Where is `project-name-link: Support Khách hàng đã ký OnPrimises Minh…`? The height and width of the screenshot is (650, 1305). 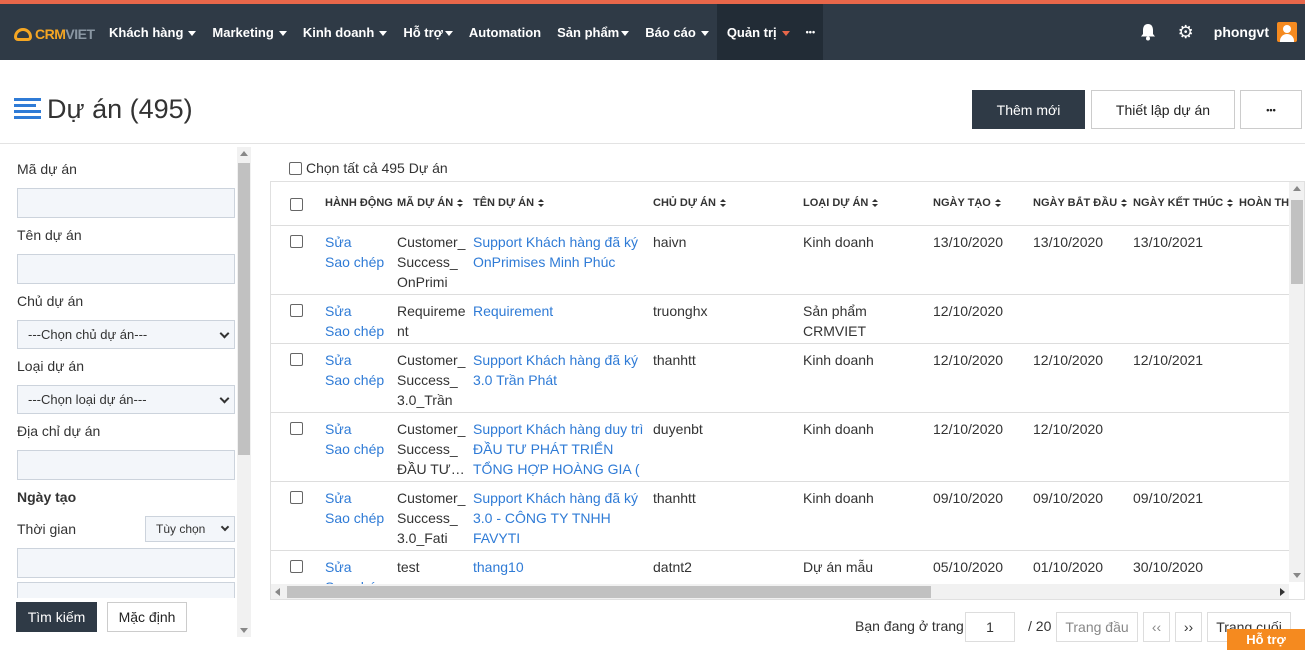
project-name-link: Support Khách hàng đã ký OnPrimises Minh… is located at coordinates (559, 252).